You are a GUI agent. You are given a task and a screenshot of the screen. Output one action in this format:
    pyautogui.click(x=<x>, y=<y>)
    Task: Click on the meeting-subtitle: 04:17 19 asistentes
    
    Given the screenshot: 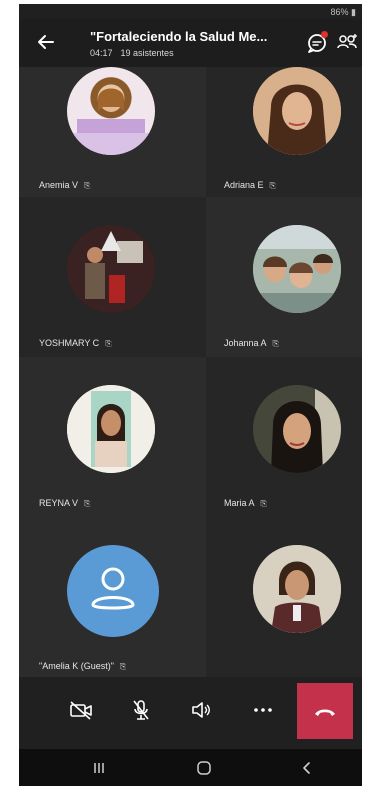 What is the action you would take?
    pyautogui.click(x=136, y=53)
    